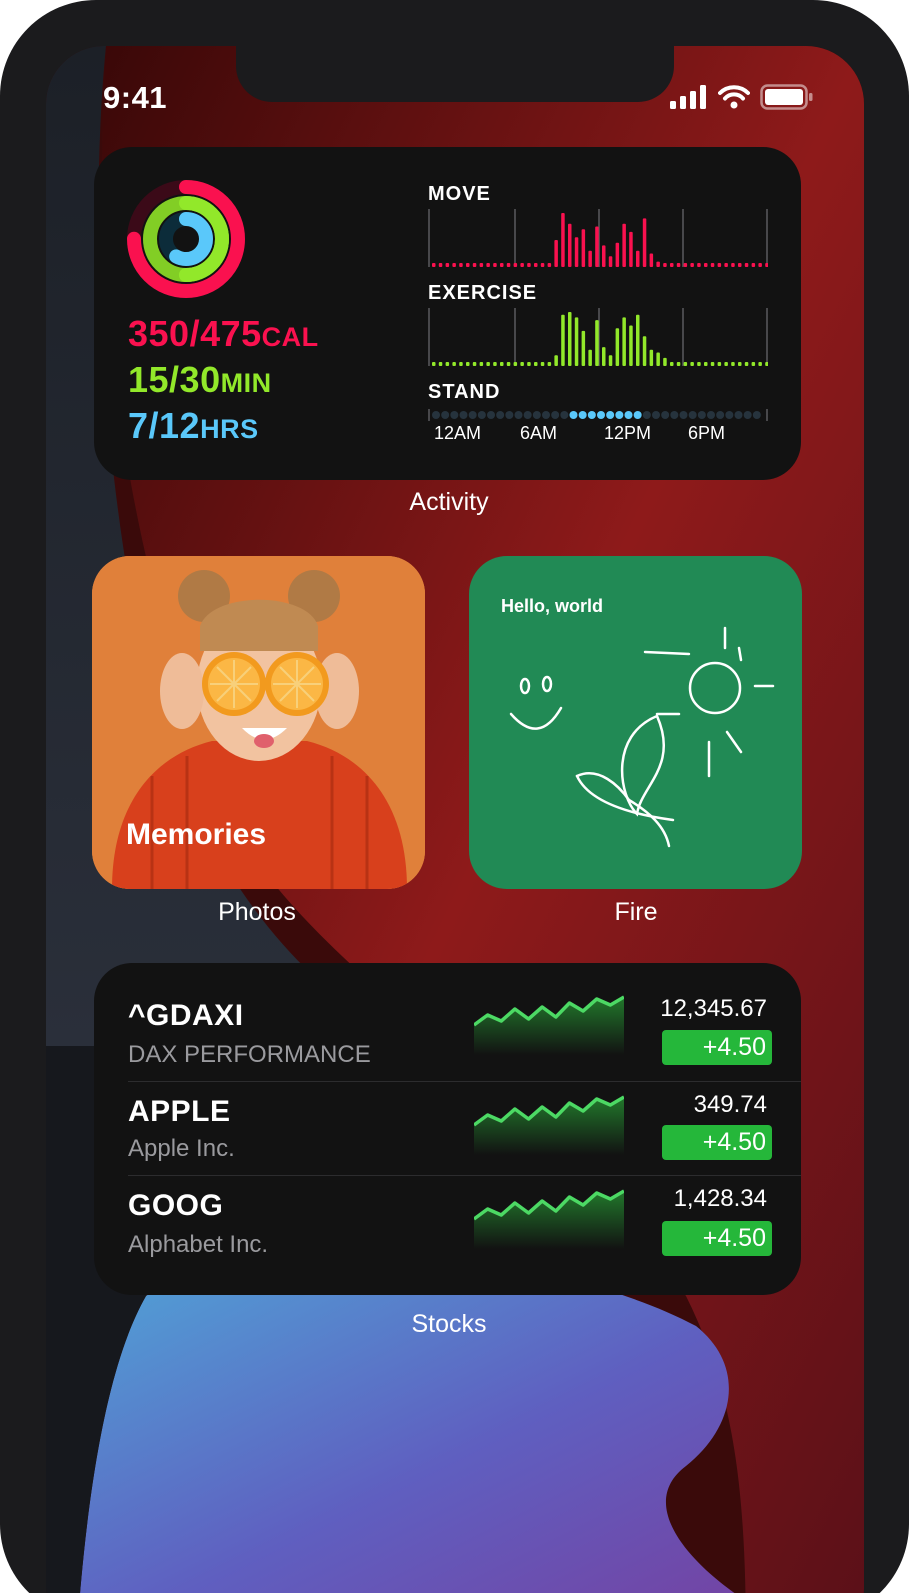 The width and height of the screenshot is (909, 1593). I want to click on status-icons, so click(742, 97).